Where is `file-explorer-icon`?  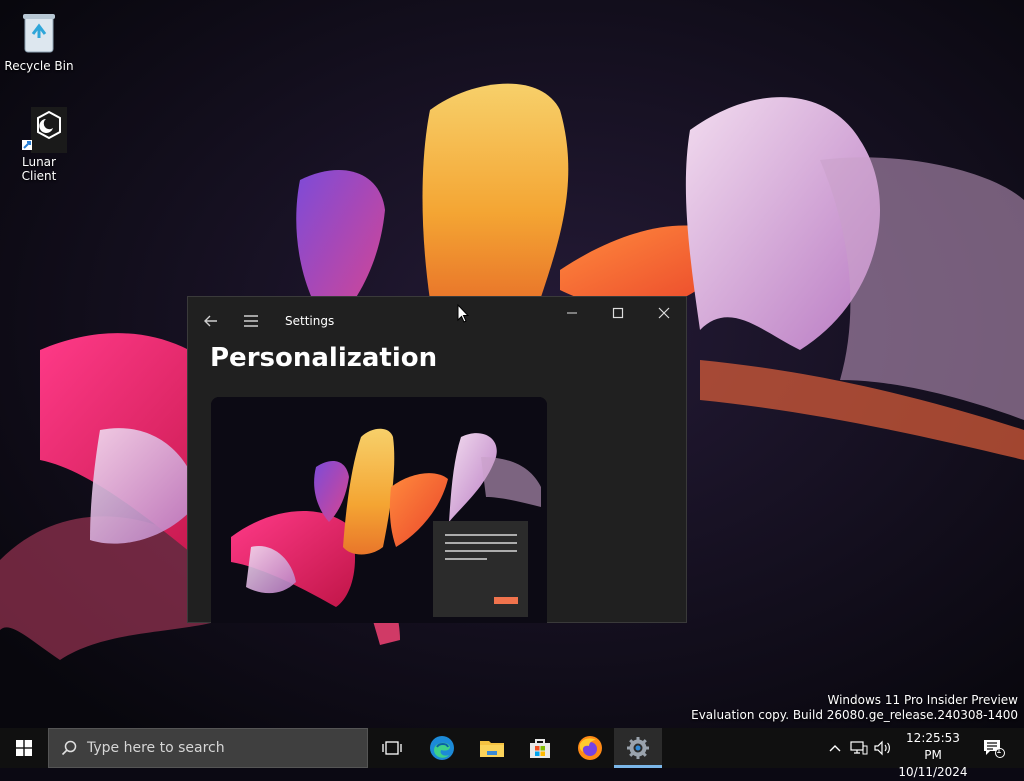 file-explorer-icon is located at coordinates (492, 749).